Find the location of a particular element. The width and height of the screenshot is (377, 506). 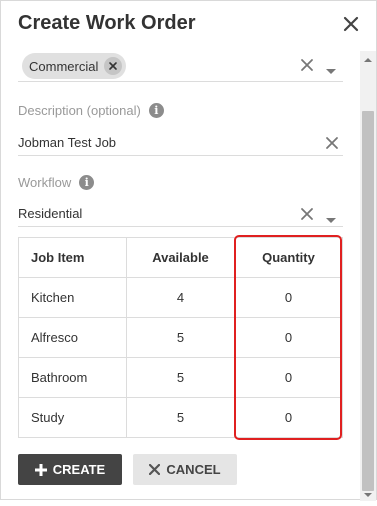

workflow-value: Residential is located at coordinates (50, 213).